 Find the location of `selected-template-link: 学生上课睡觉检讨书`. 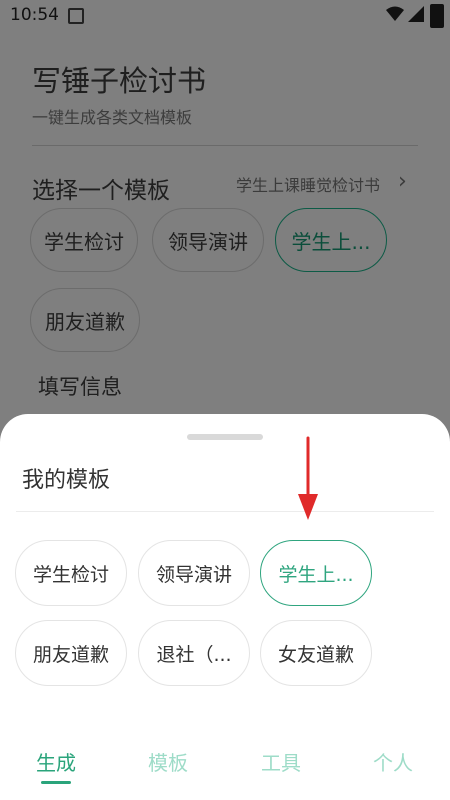

selected-template-link: 学生上课睡觉检讨书 is located at coordinates (308, 184).